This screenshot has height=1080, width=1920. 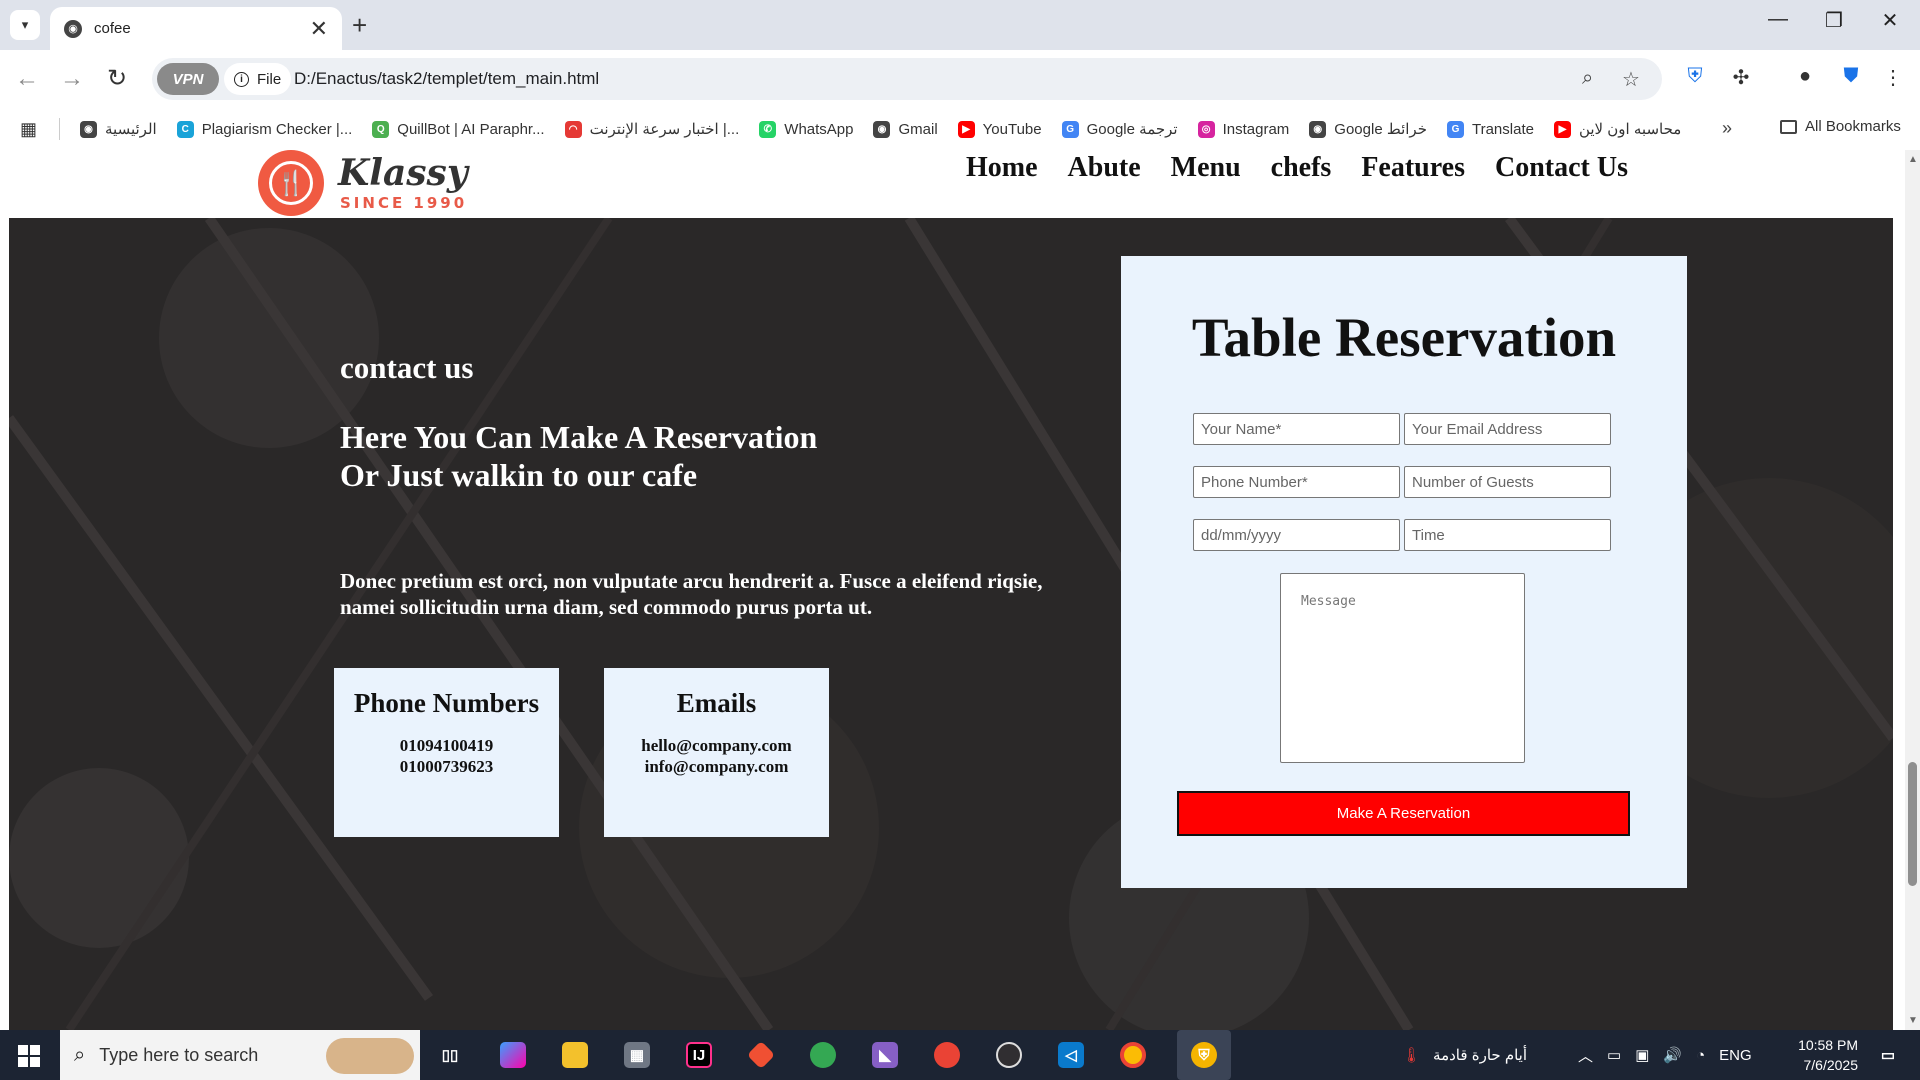 What do you see at coordinates (446, 703) in the screenshot?
I see `phone-card-title: Phone Numbers` at bounding box center [446, 703].